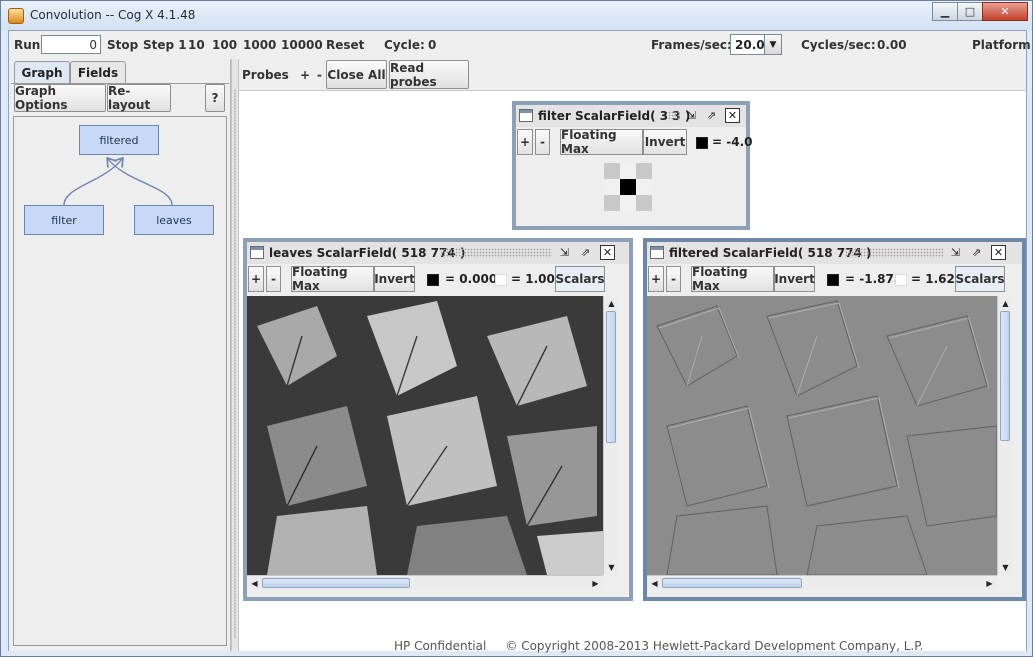 This screenshot has width=1033, height=657. I want to click on help-button: ?, so click(215, 98).